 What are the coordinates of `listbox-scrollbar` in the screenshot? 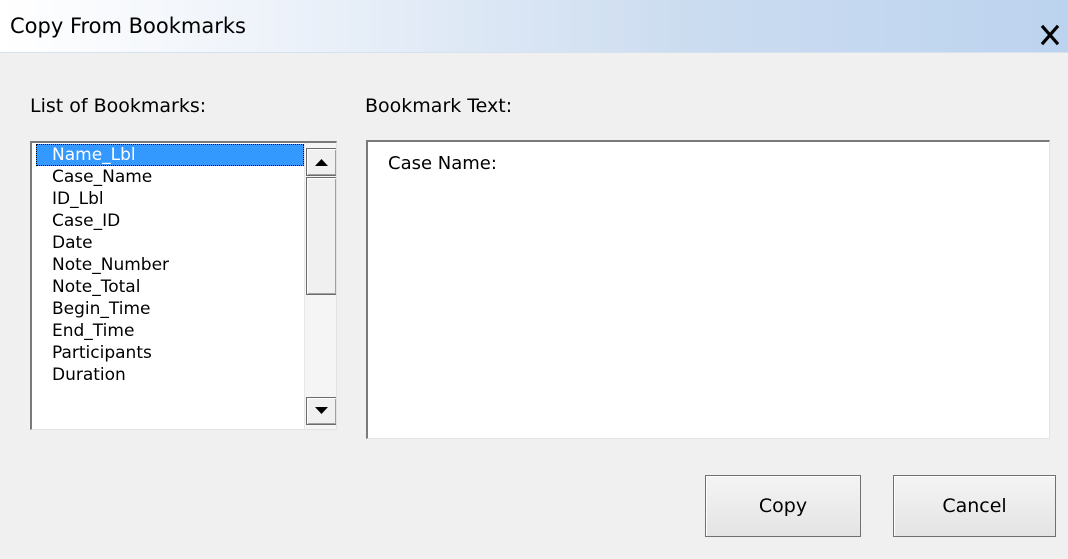 It's located at (320, 286).